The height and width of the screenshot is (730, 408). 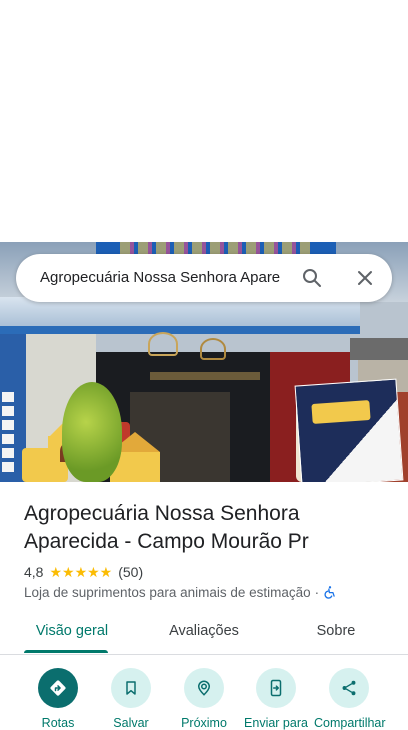 What do you see at coordinates (34, 572) in the screenshot?
I see `rating-value: 4,8` at bounding box center [34, 572].